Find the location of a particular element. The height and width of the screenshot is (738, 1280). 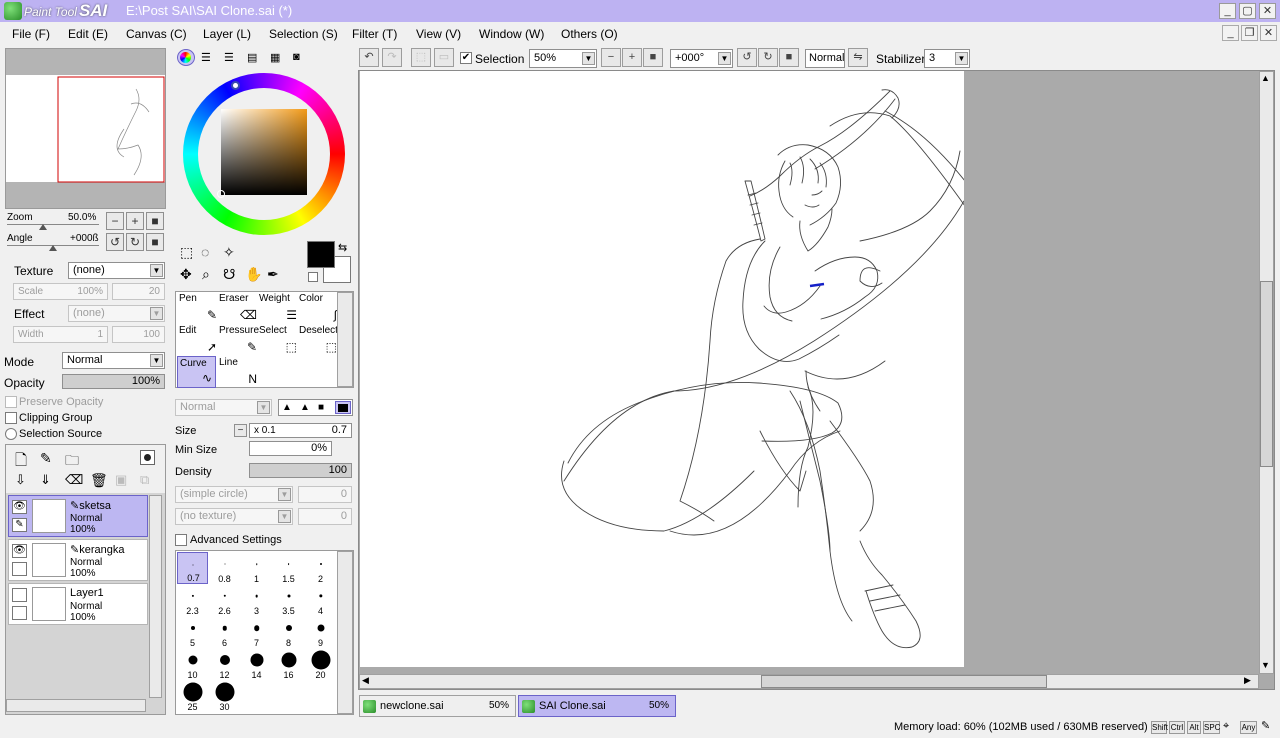

tool-eraser: Eraser ⌫ is located at coordinates (238, 308).